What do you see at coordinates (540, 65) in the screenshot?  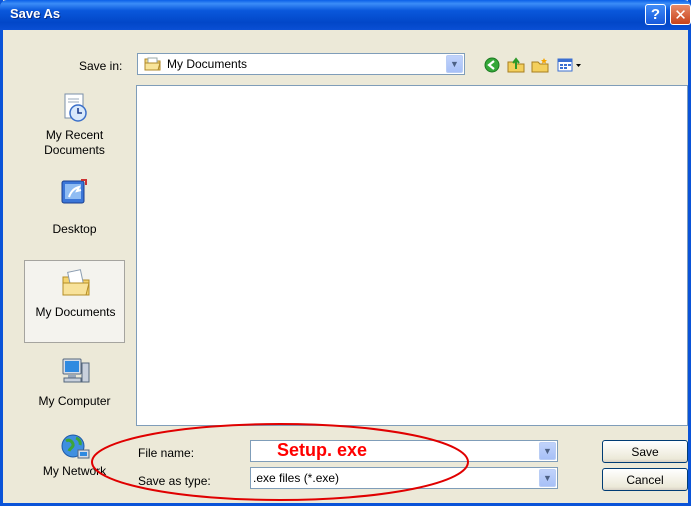 I see `new-folder-icon` at bounding box center [540, 65].